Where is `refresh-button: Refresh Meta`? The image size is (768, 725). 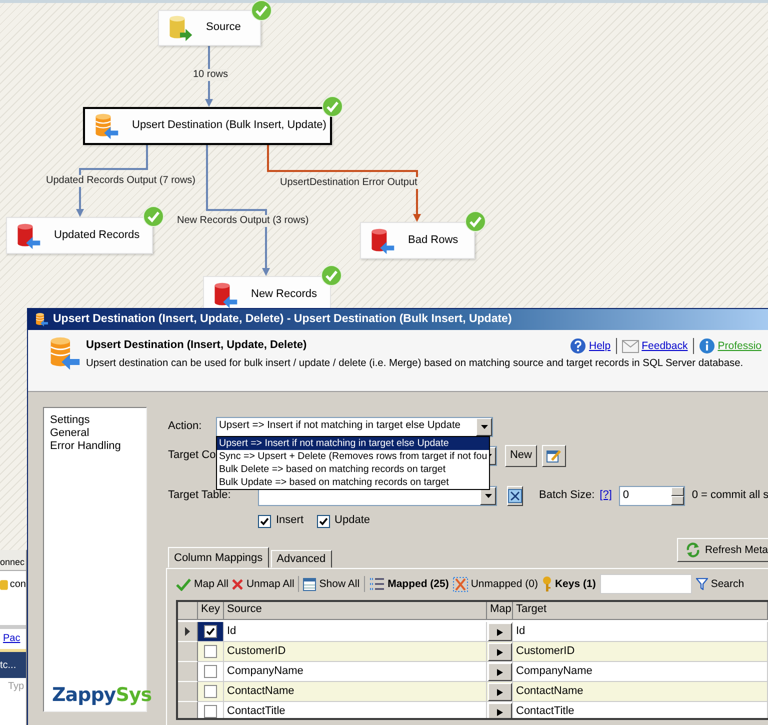
refresh-button: Refresh Meta is located at coordinates (722, 550).